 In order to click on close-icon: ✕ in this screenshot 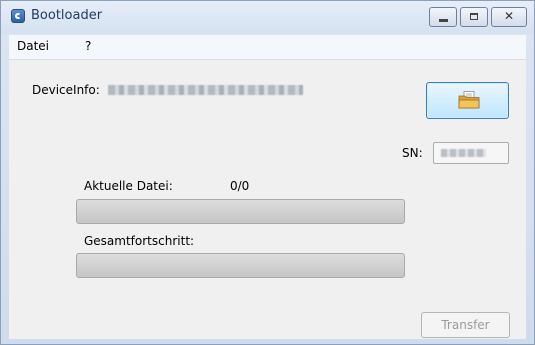, I will do `click(509, 16)`.